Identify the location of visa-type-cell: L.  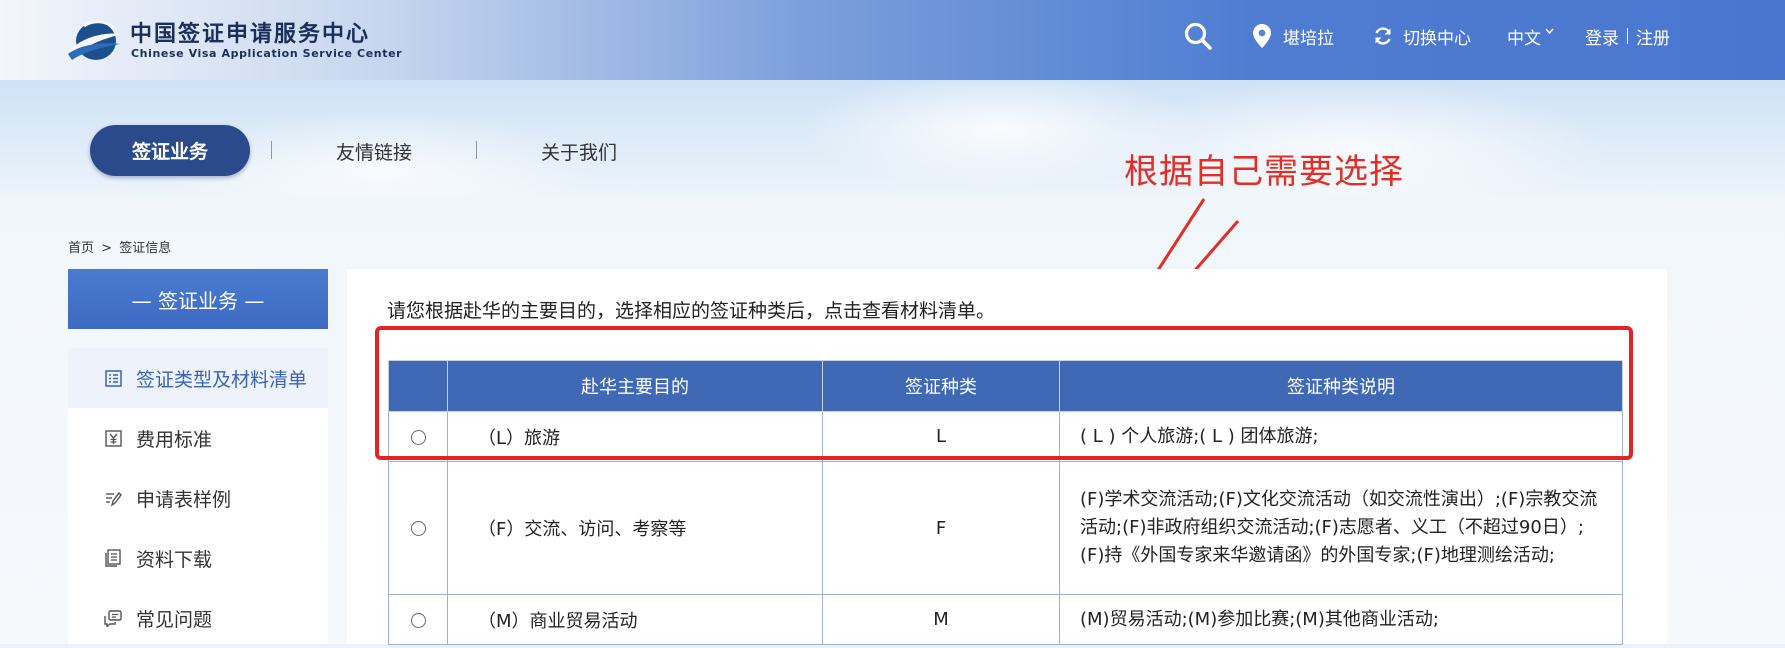
(941, 436).